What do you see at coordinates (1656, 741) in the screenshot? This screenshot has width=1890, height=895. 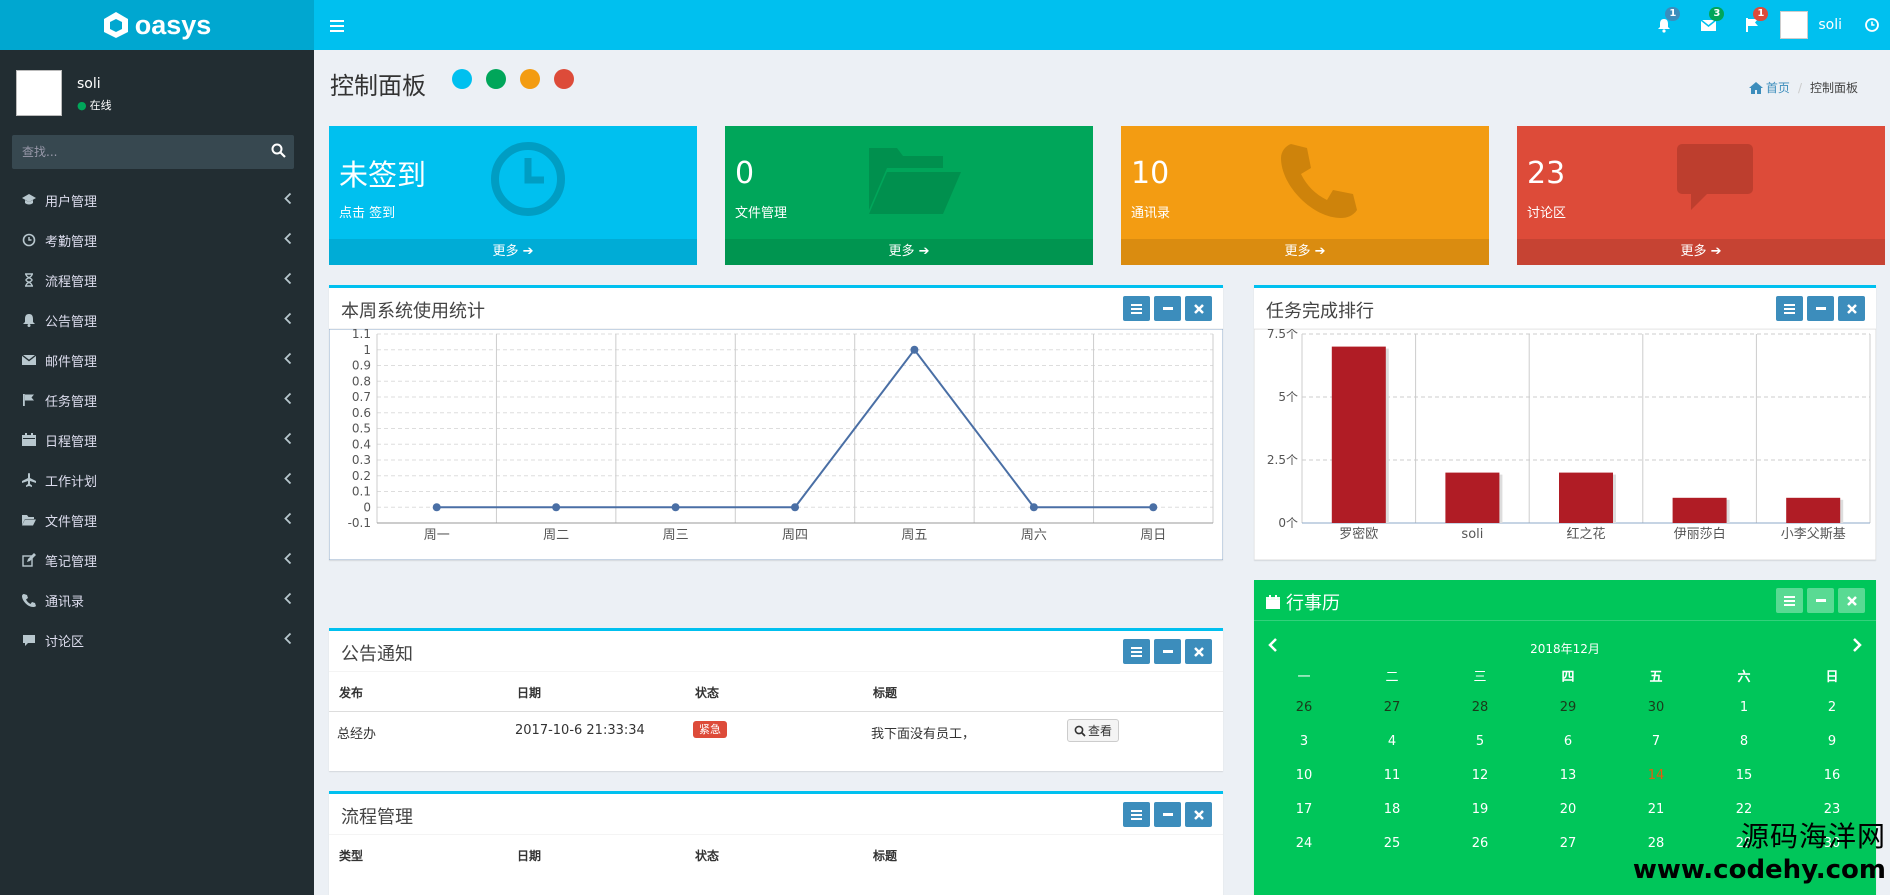 I see `calendar-day: 7` at bounding box center [1656, 741].